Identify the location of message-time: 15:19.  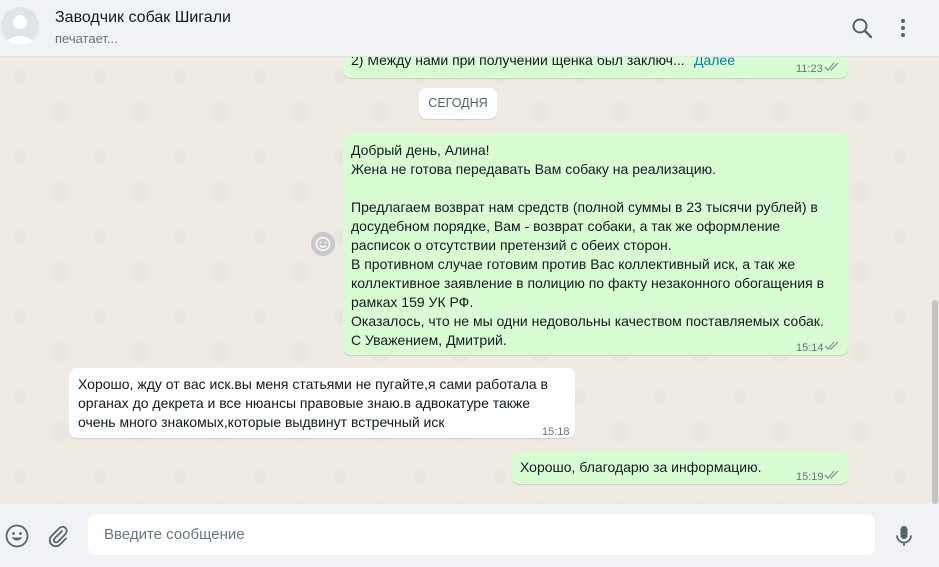
(810, 477).